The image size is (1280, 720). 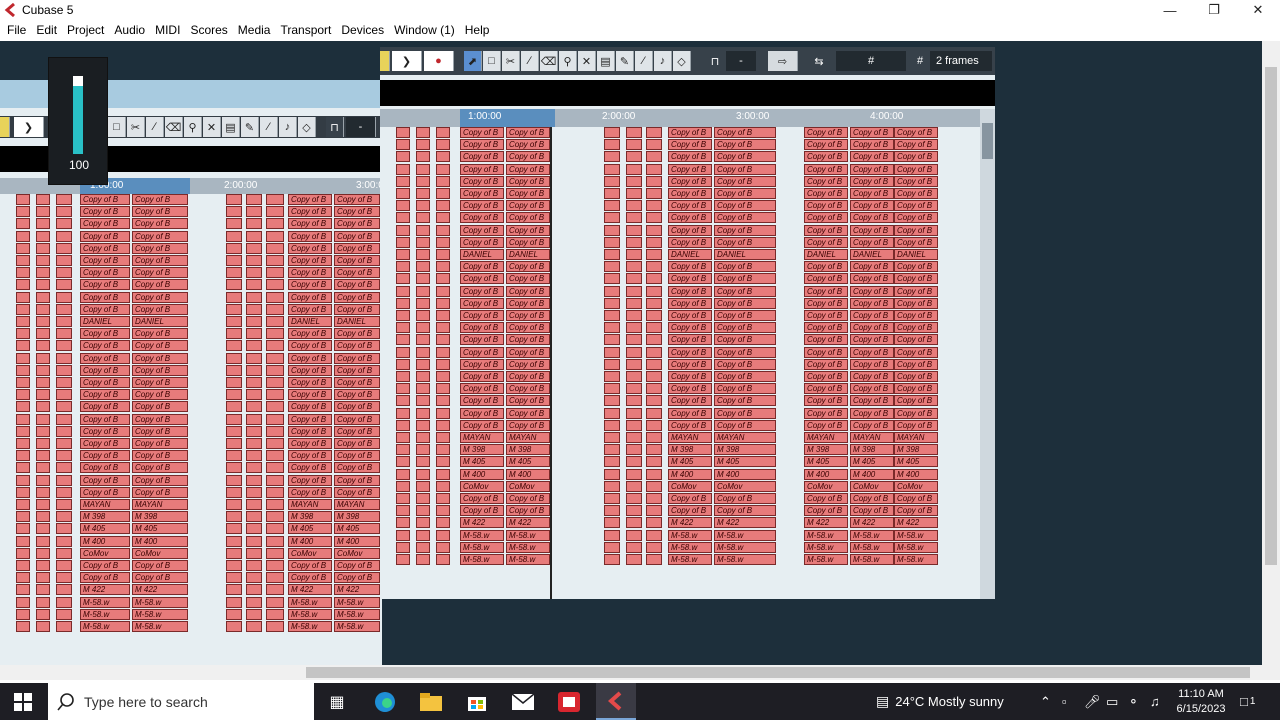 I want to click on audio-event: CoMov, so click(x=872, y=486).